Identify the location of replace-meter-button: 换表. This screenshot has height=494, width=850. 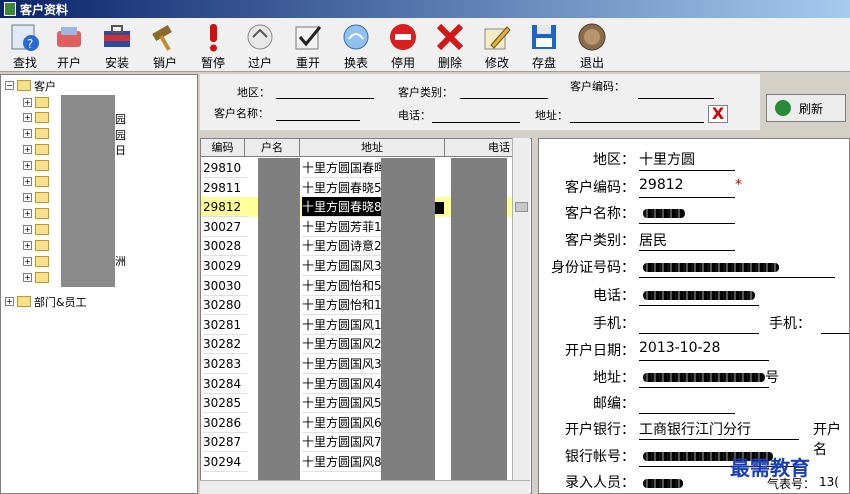
(356, 46).